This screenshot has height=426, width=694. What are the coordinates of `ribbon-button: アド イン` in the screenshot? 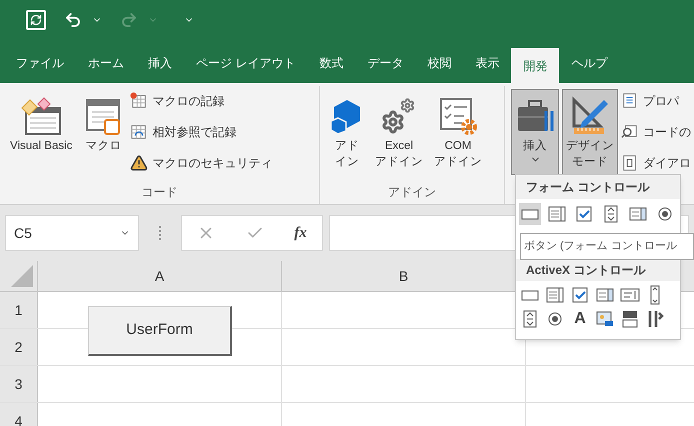 It's located at (347, 132).